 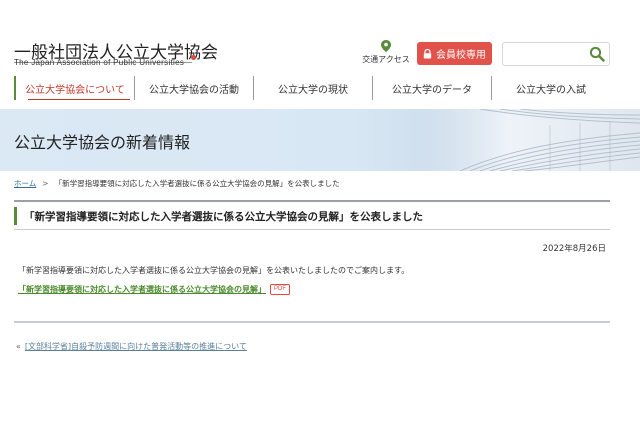 What do you see at coordinates (25, 183) in the screenshot?
I see `breadcrumb-home-link: ホーム` at bounding box center [25, 183].